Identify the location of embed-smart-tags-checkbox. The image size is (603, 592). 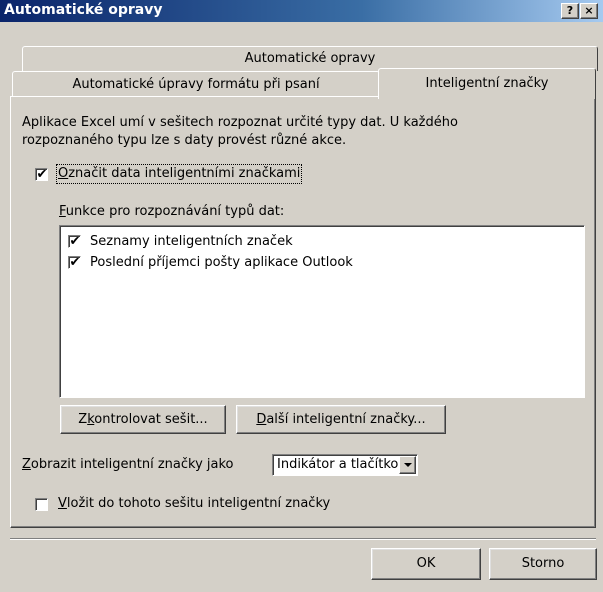
(41, 504).